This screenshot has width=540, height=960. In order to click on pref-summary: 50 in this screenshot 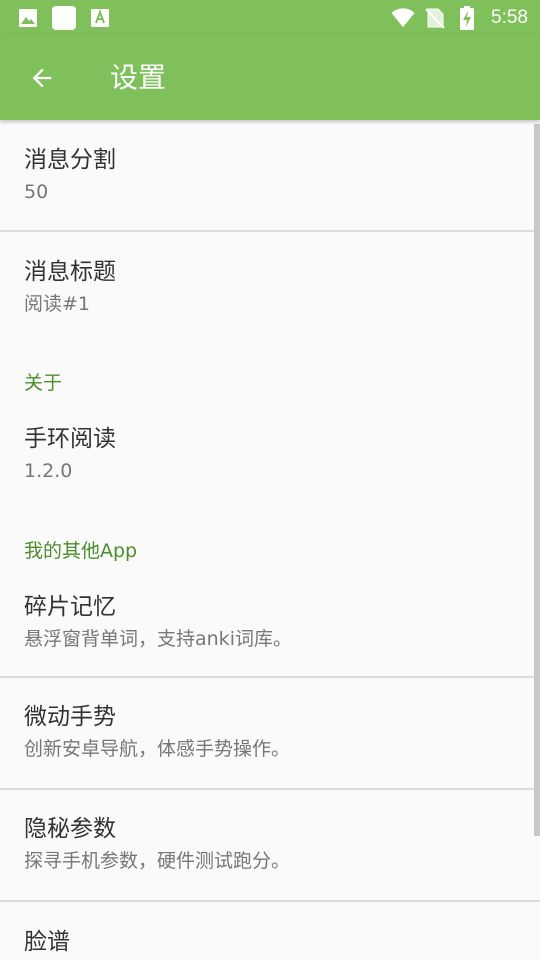, I will do `click(36, 192)`.